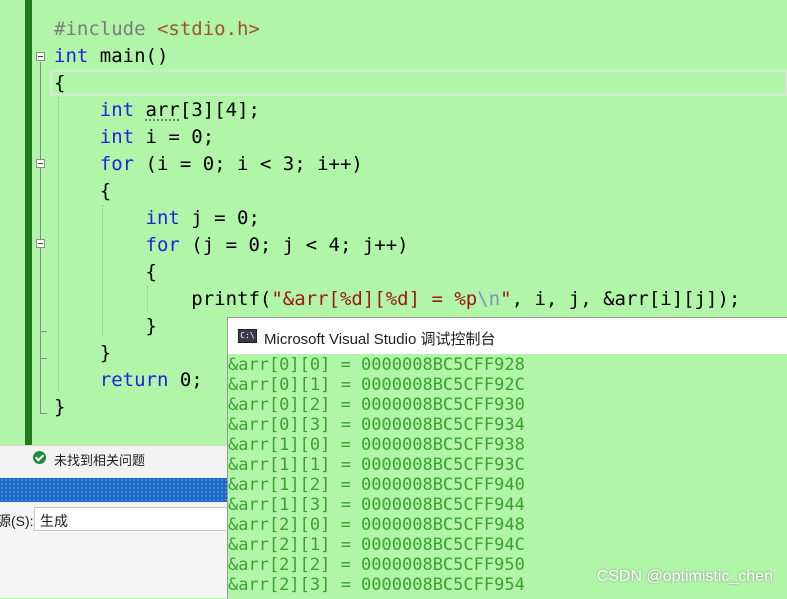  Describe the element at coordinates (40, 163) in the screenshot. I see `fold-for-outer-icon` at that location.